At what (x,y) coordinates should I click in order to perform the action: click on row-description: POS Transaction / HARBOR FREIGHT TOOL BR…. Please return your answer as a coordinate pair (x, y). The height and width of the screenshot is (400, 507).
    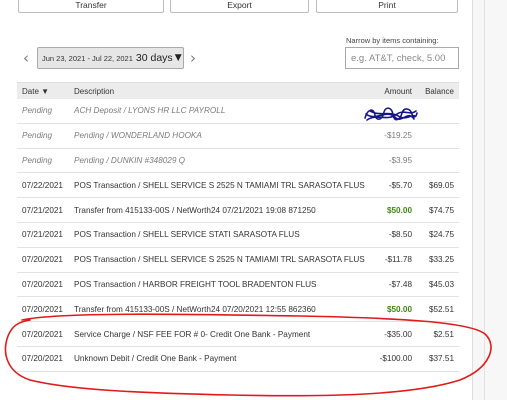
    Looking at the image, I should click on (218, 285).